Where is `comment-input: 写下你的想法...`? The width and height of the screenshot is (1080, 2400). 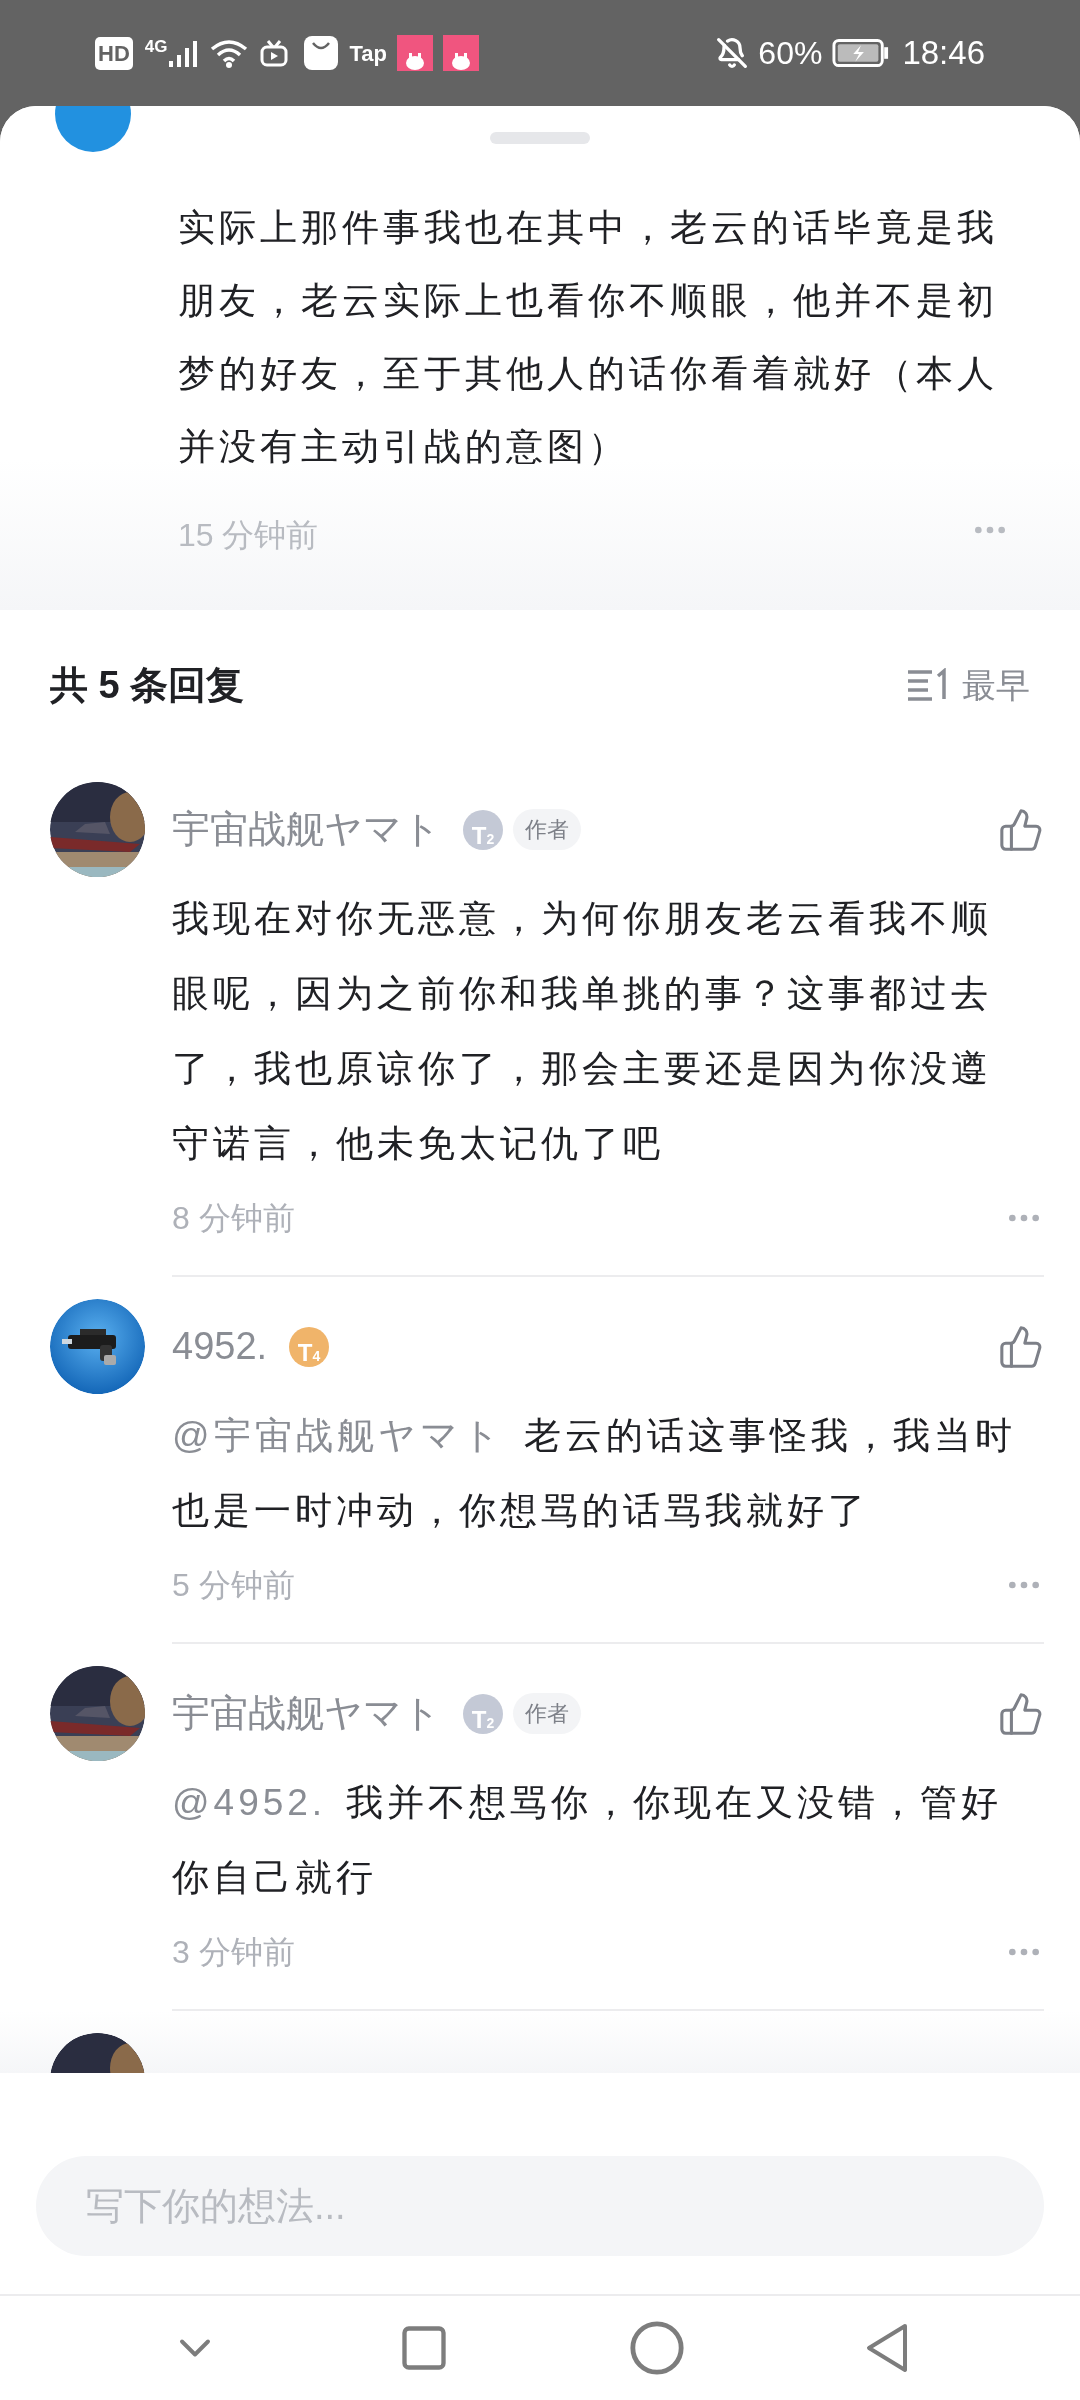
comment-input: 写下你的想法... is located at coordinates (540, 2206).